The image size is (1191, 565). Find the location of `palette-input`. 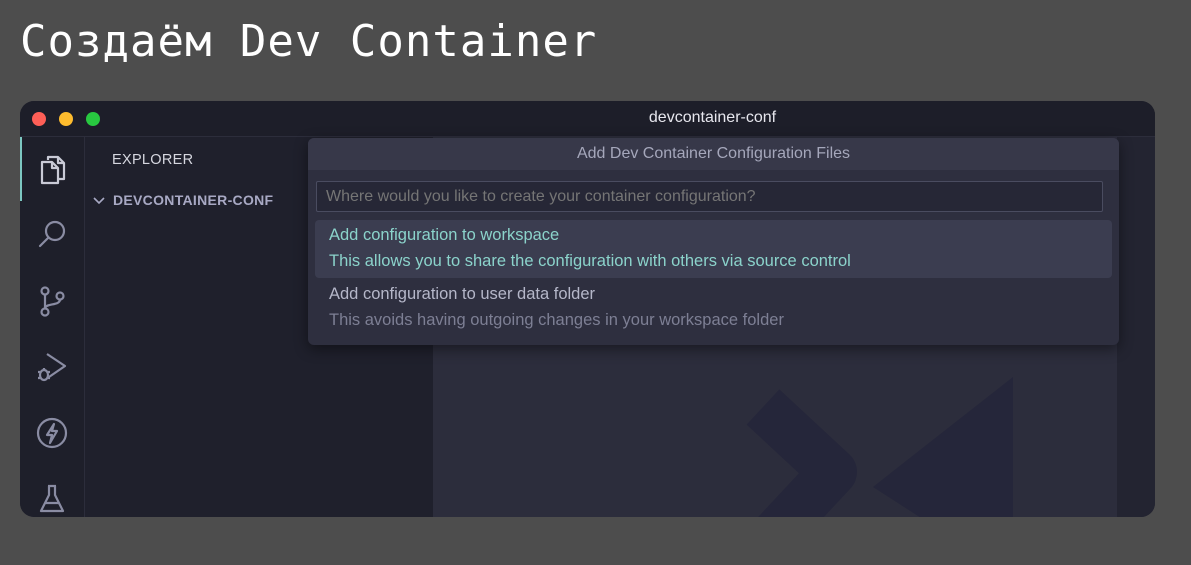

palette-input is located at coordinates (709, 196).